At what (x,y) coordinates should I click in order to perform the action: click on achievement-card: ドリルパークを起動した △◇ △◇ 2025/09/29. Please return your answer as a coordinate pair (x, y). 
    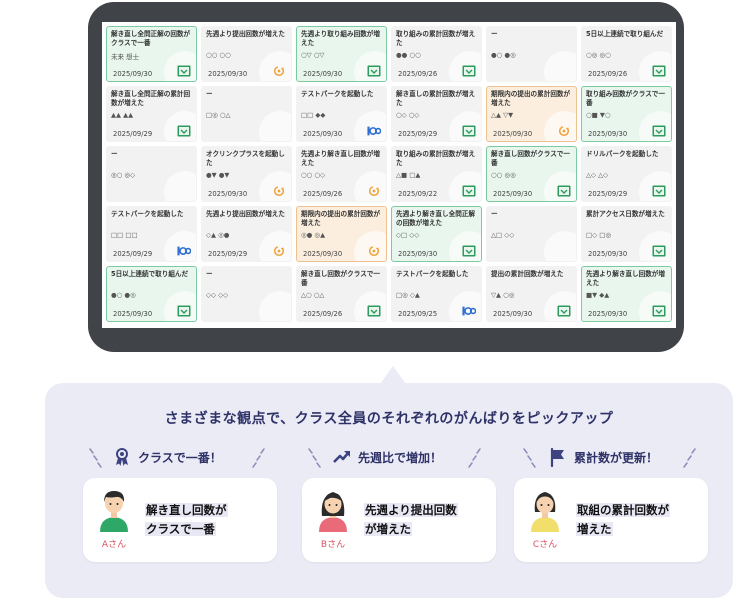
    Looking at the image, I should click on (626, 174).